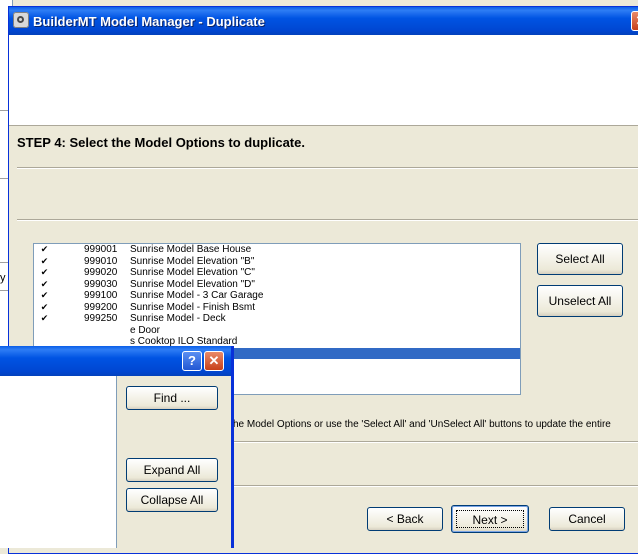  What do you see at coordinates (277, 308) in the screenshot?
I see `model-option-row: ✔ 999200 Sunrise Model - Finish Bsmt` at bounding box center [277, 308].